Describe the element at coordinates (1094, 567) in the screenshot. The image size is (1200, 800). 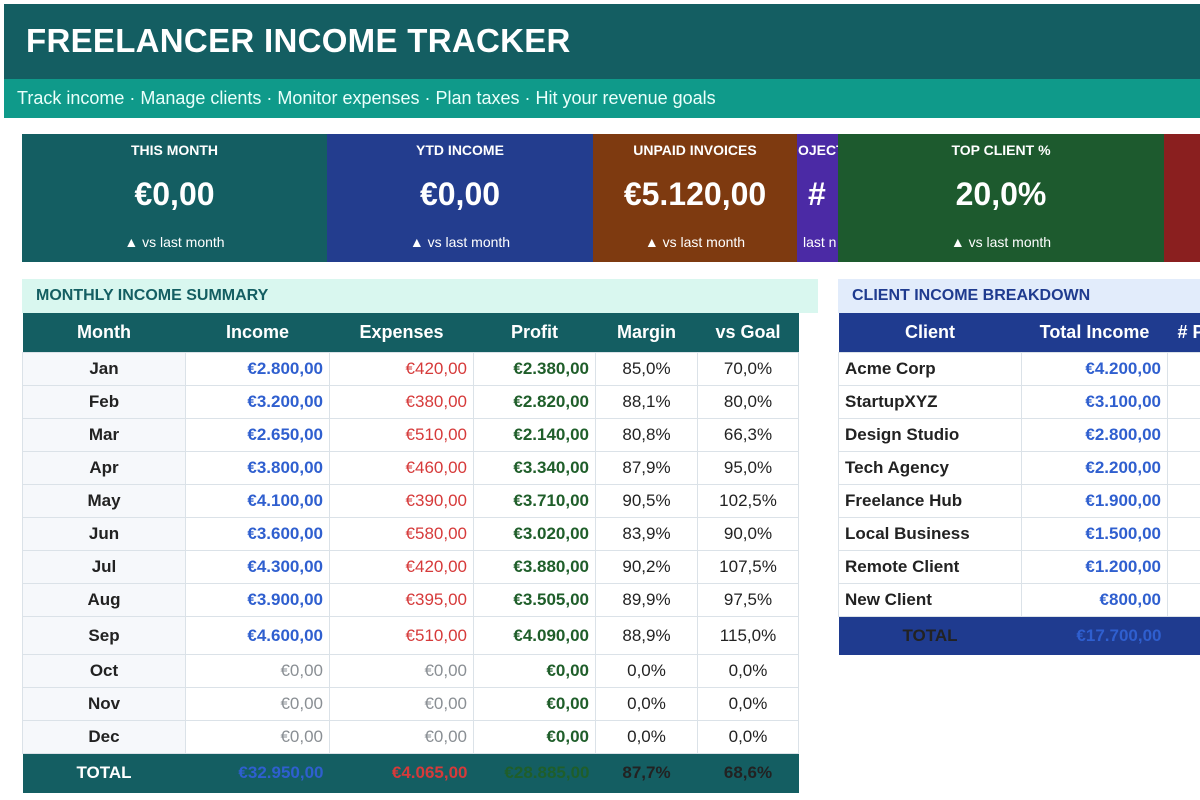
I see `client-income-cell: €1.200,00` at that location.